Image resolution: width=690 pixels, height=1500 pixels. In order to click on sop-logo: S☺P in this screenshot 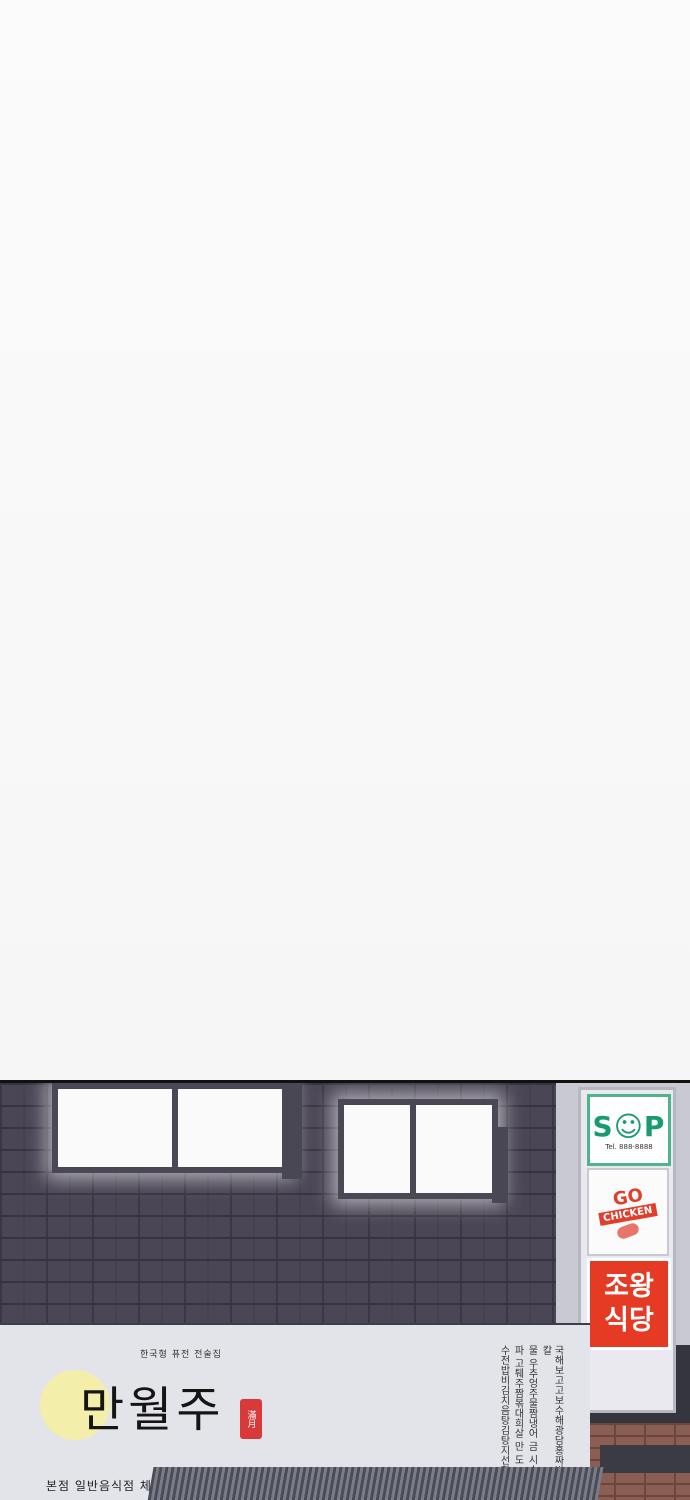, I will do `click(629, 1126)`.